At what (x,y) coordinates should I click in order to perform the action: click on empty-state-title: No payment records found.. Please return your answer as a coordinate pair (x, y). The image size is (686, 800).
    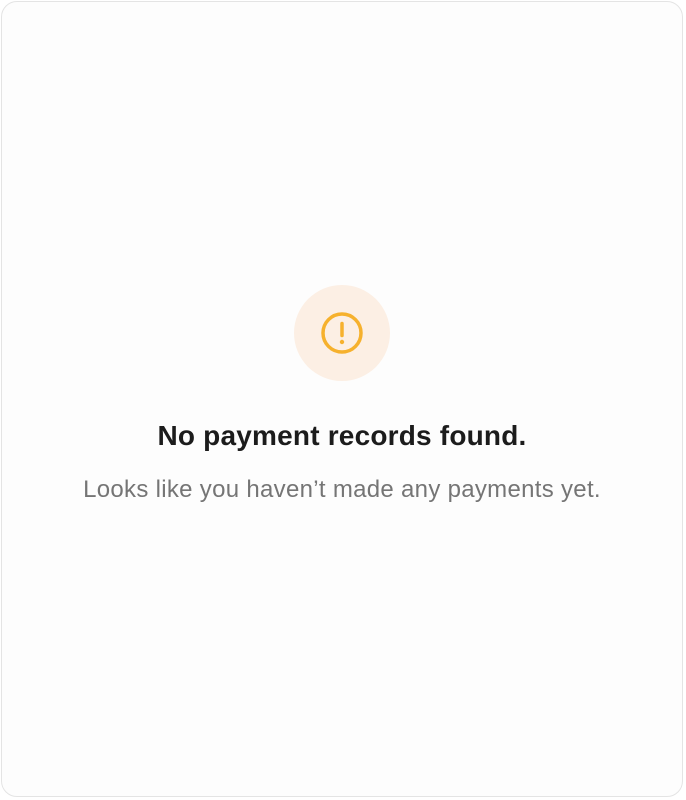
    Looking at the image, I should click on (342, 435).